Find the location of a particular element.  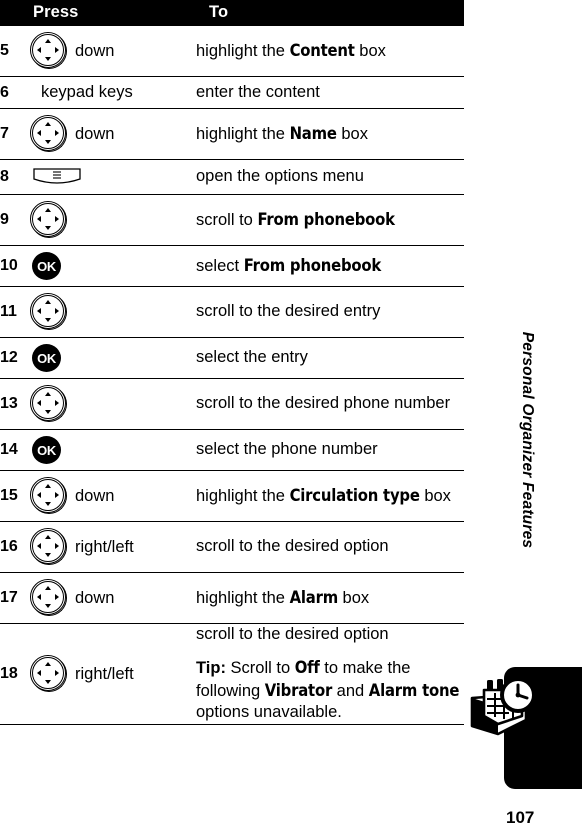

step-description: open the options menu is located at coordinates (280, 176).